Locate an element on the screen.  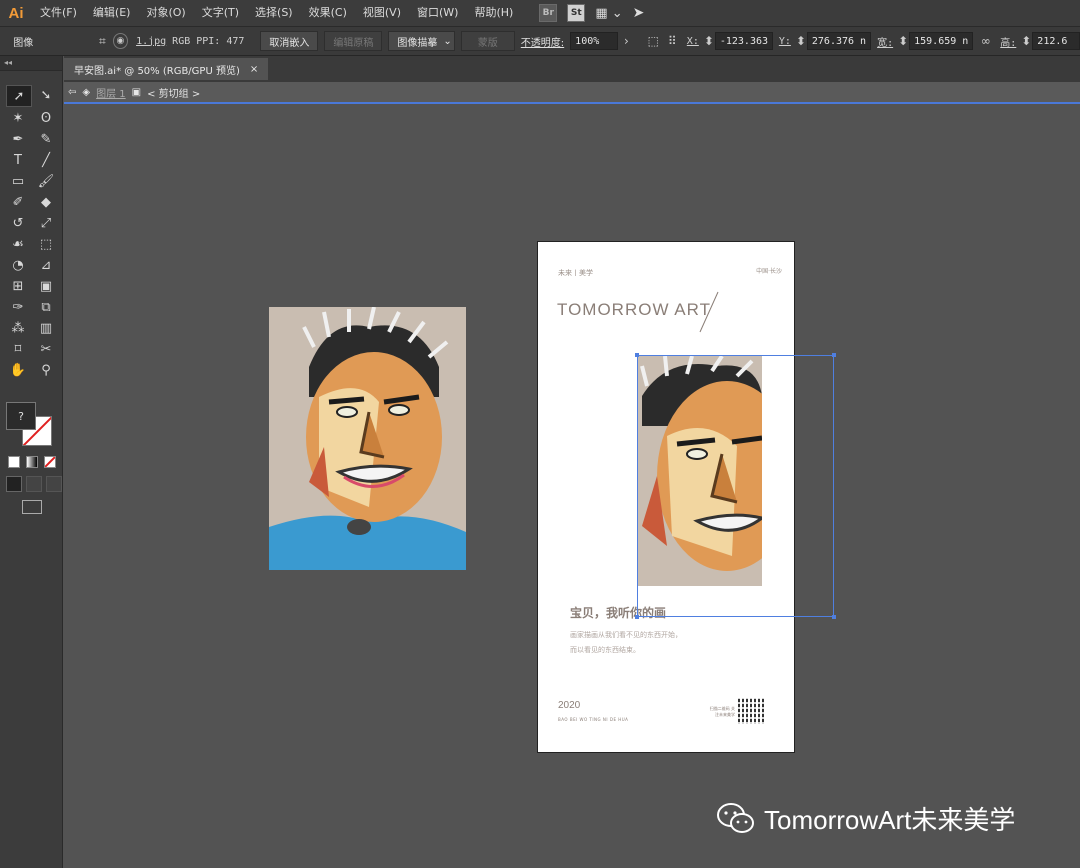
decorative-slash is located at coordinates (709, 312).